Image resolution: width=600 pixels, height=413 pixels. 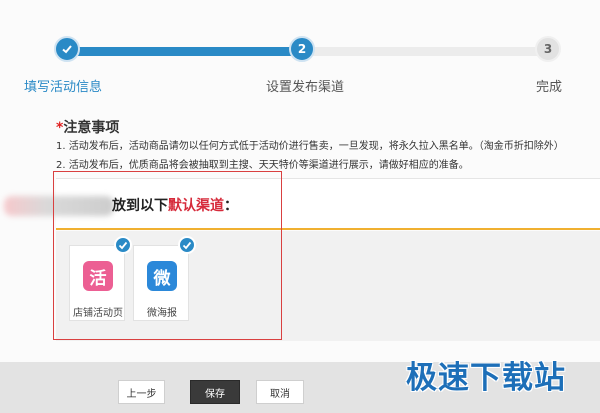 I want to click on step-1-circle, so click(x=67, y=49).